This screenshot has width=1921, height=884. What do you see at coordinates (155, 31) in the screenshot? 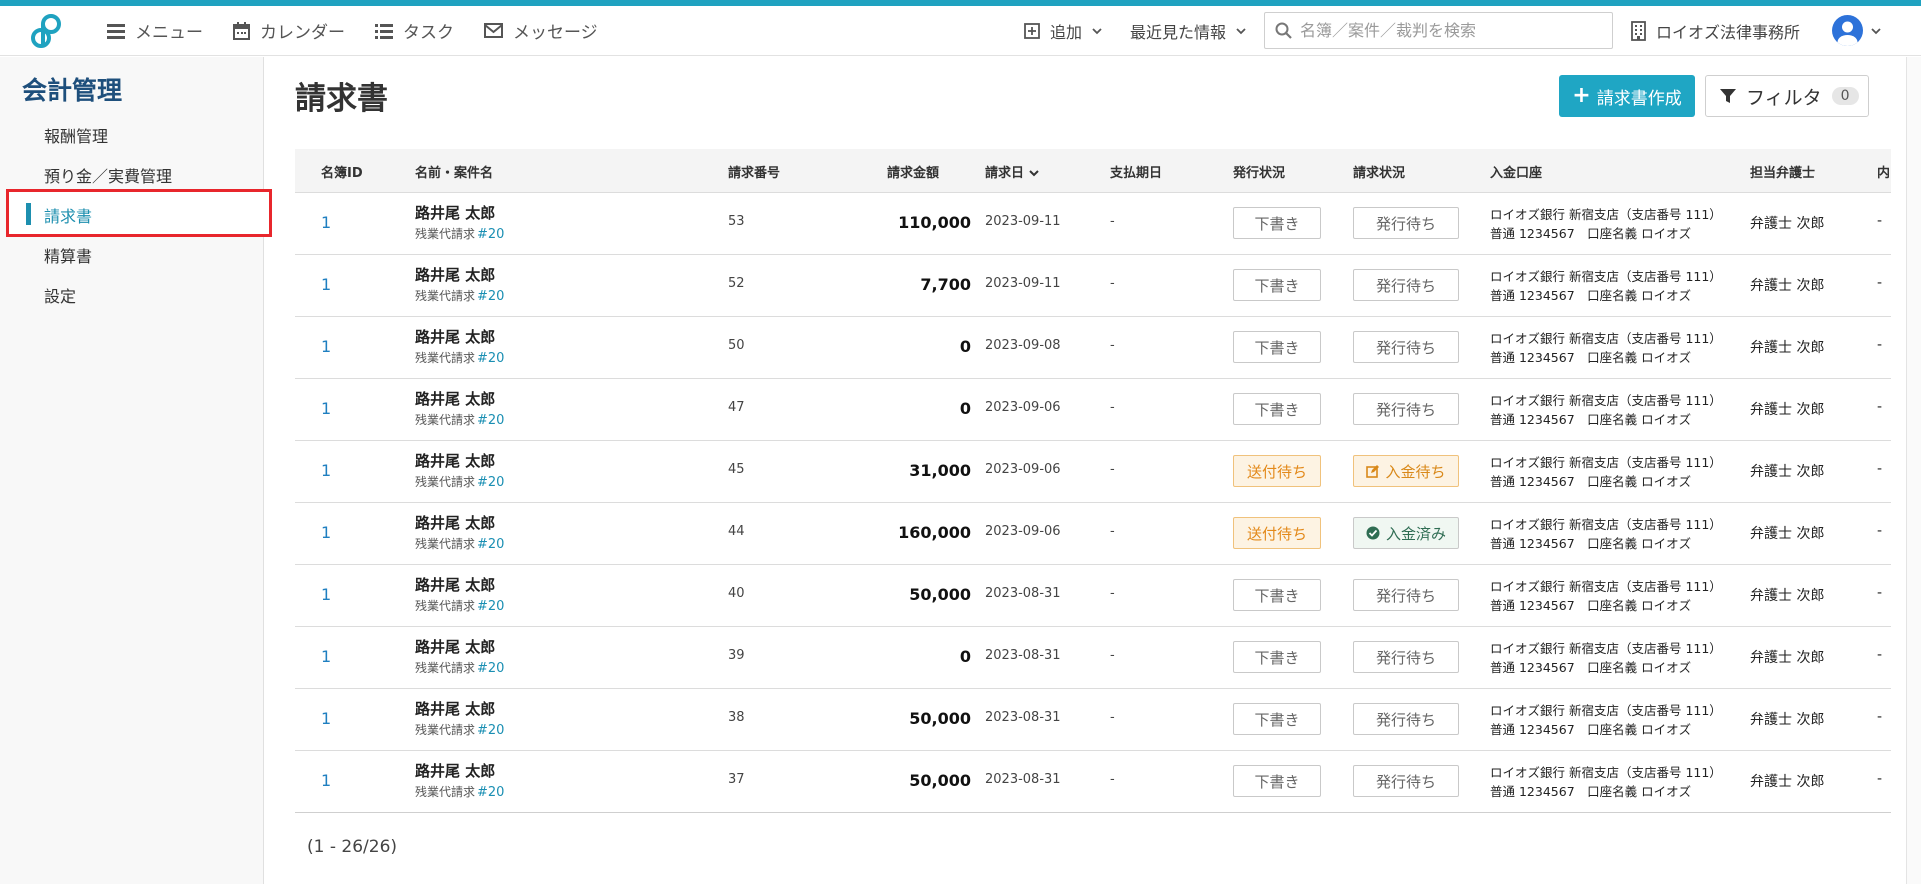
I see `nav-menu: メニュー` at bounding box center [155, 31].